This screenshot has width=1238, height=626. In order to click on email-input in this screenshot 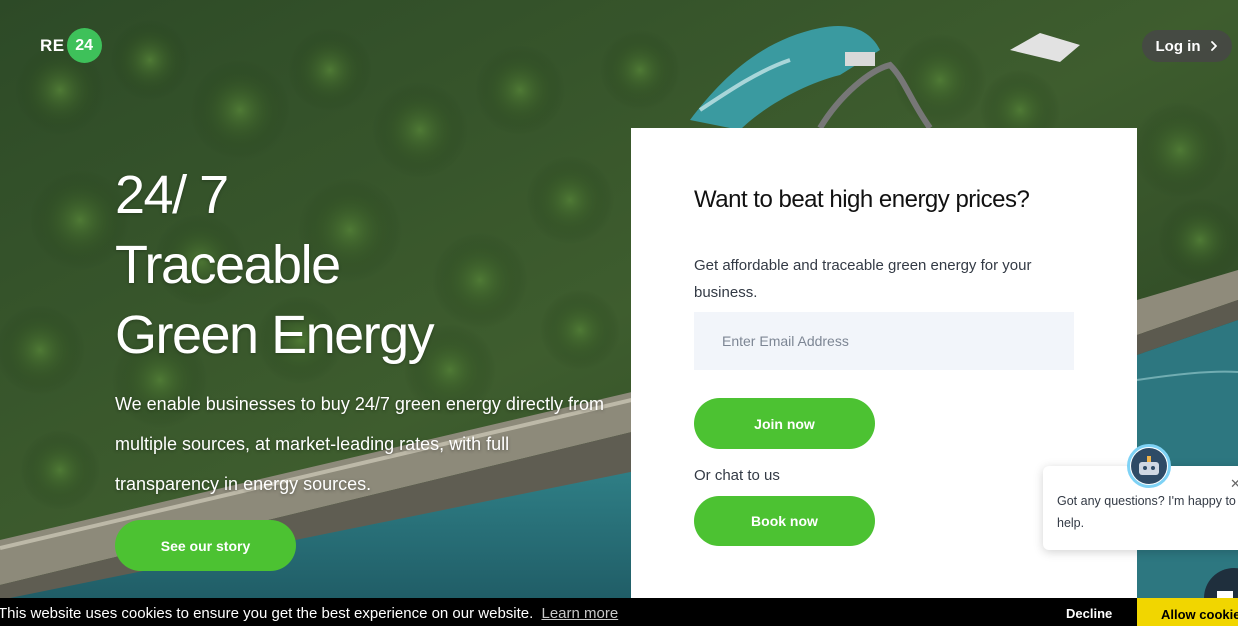, I will do `click(884, 341)`.